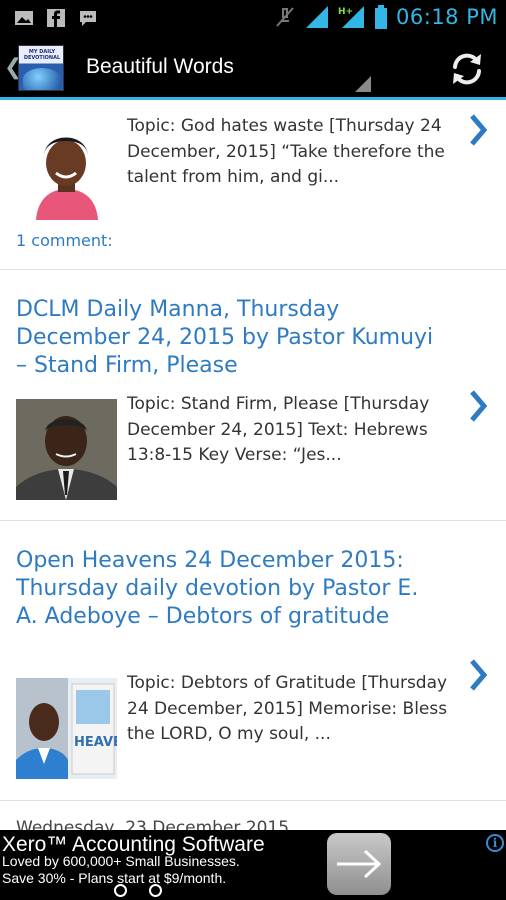 The image size is (506, 900). I want to click on carousel-dots, so click(138, 890).